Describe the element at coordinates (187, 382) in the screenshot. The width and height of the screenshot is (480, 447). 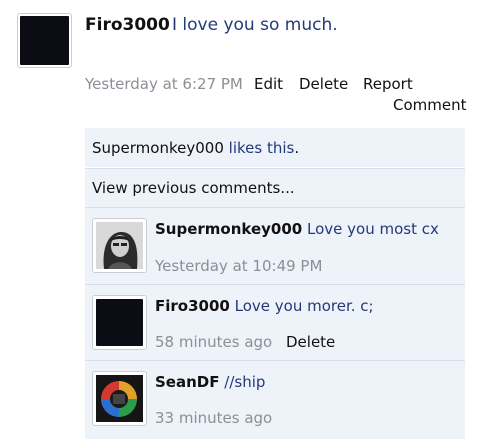
I see `comment-author-name: SeanDF` at that location.